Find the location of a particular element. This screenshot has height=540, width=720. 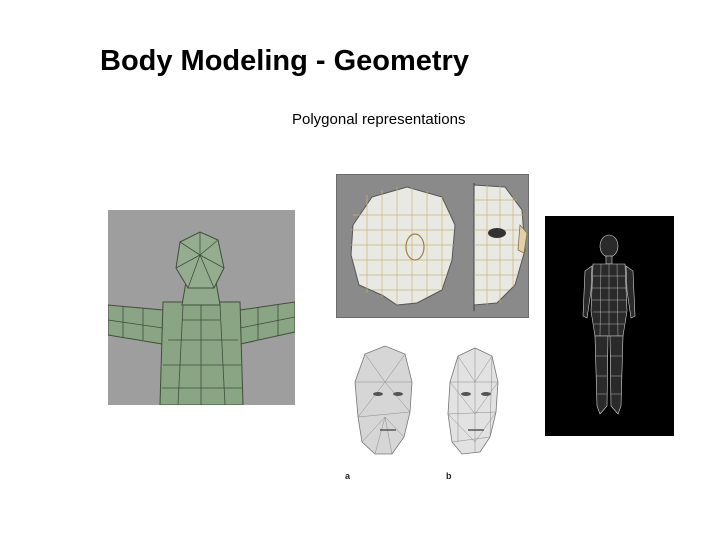

low-poly-green-figure-image is located at coordinates (201, 307).